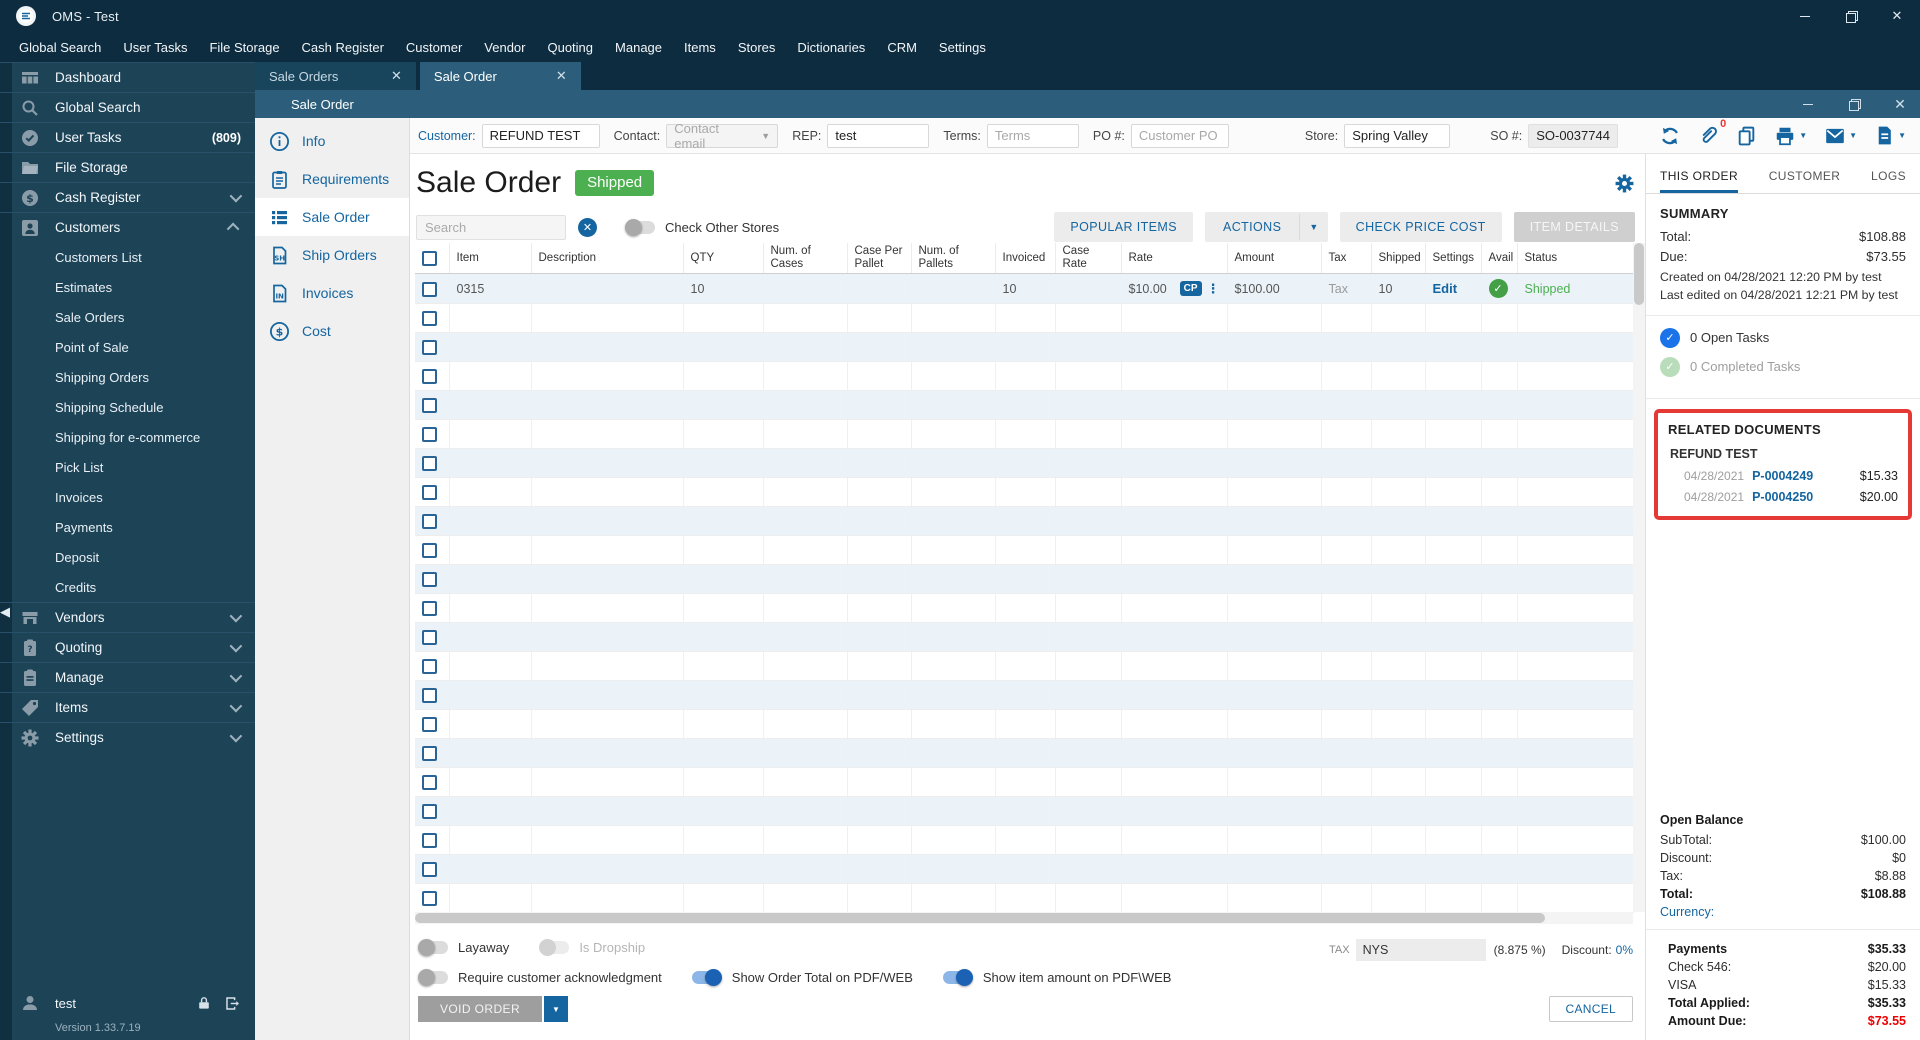  What do you see at coordinates (127, 227) in the screenshot?
I see `sidebar-item-customers: Customers` at bounding box center [127, 227].